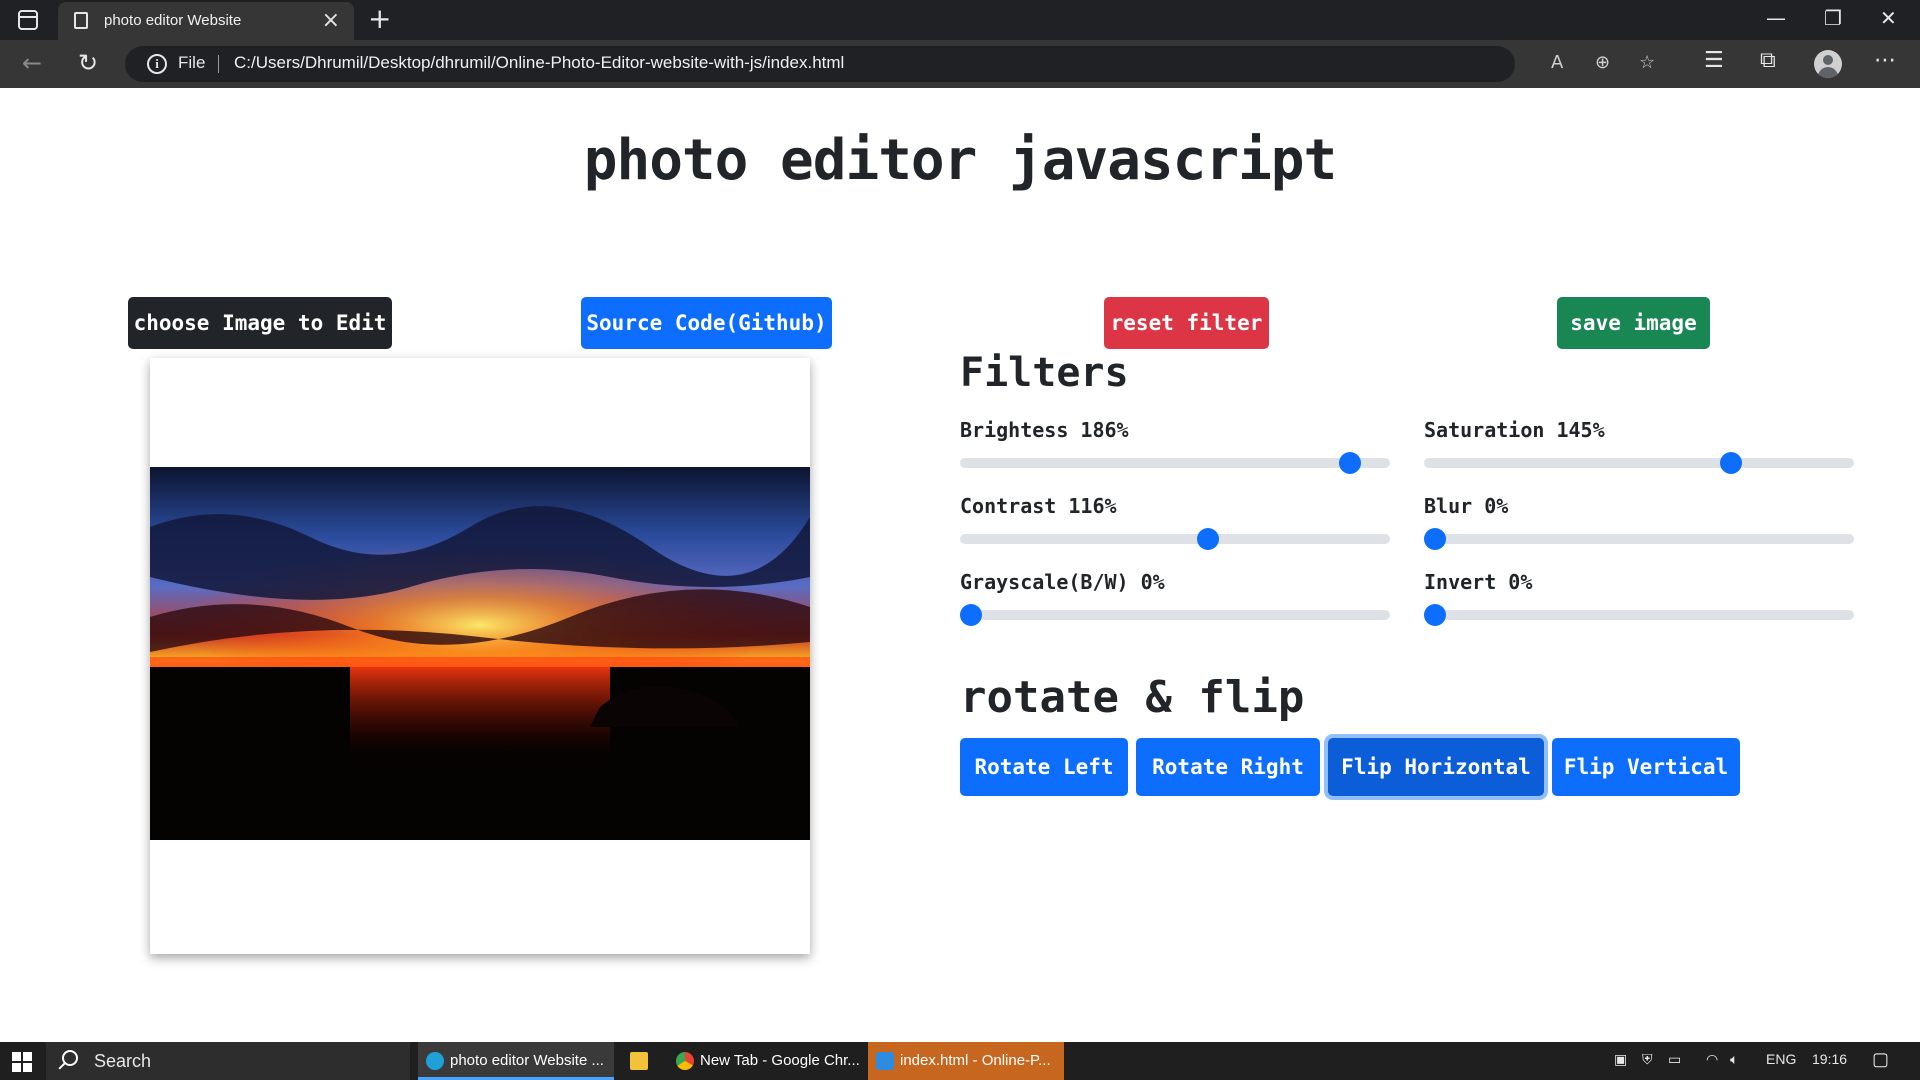  I want to click on close-tab-icon: ×, so click(331, 20).